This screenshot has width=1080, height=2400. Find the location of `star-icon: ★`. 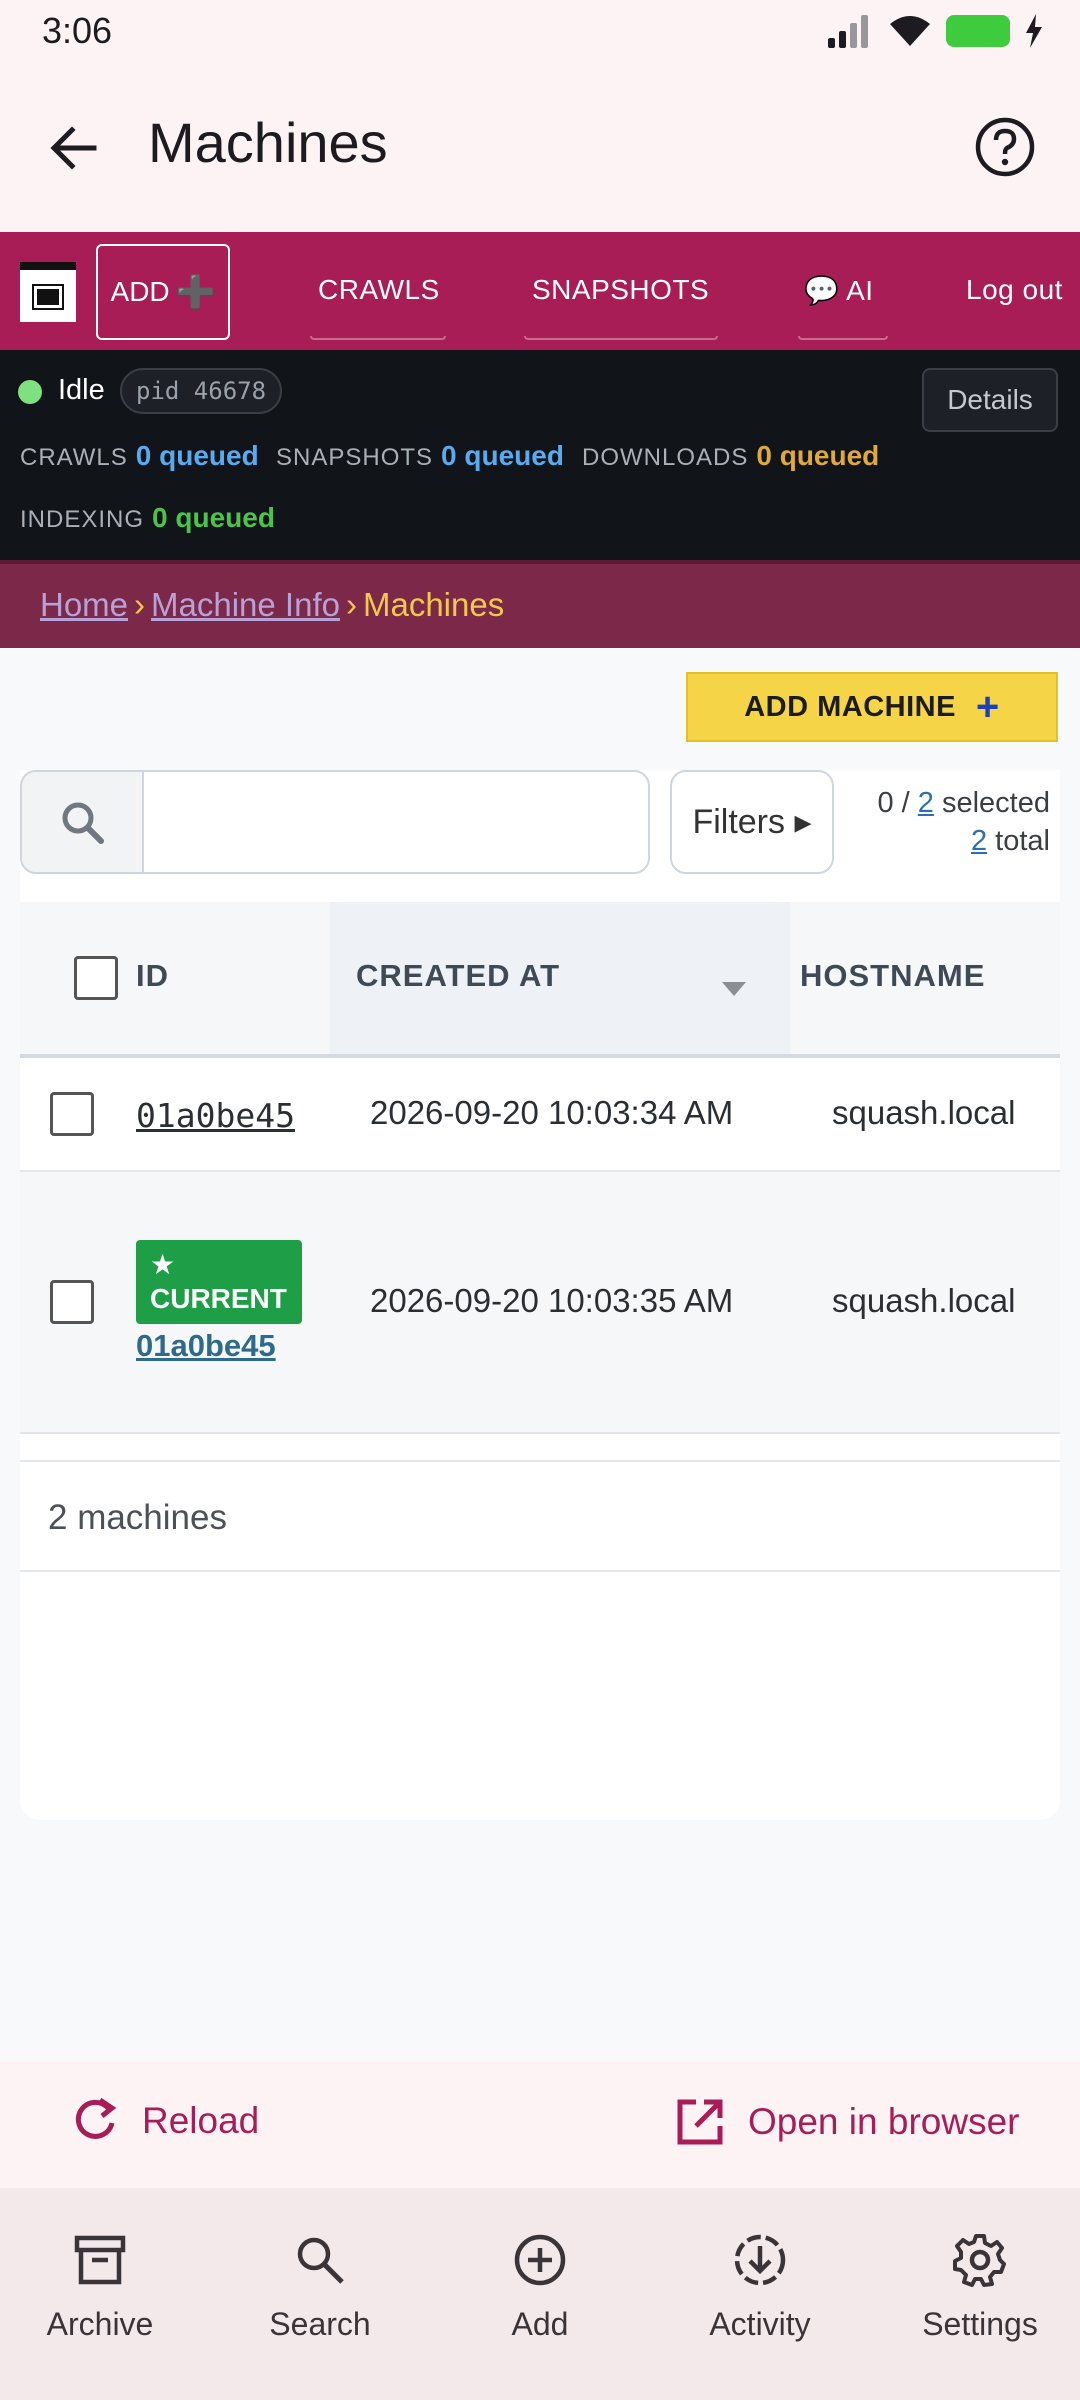

star-icon: ★ is located at coordinates (163, 1264).